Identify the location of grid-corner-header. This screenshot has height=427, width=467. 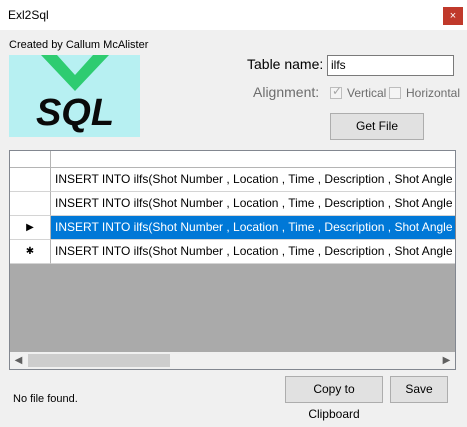
(30, 159).